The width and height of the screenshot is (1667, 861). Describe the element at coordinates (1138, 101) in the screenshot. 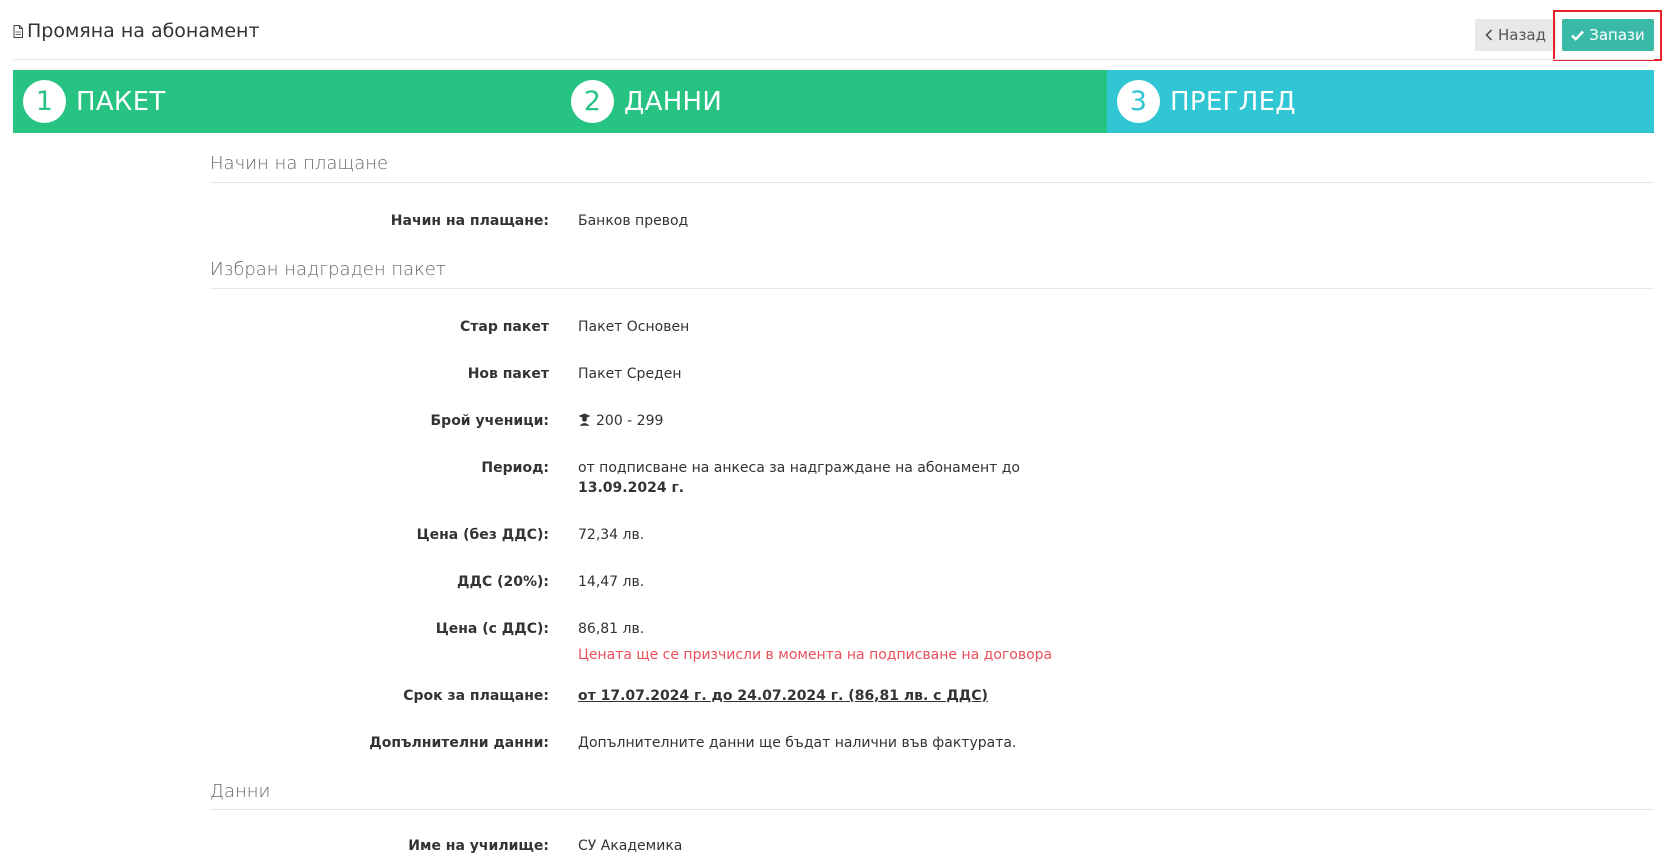

I see `step-number: 3` at that location.